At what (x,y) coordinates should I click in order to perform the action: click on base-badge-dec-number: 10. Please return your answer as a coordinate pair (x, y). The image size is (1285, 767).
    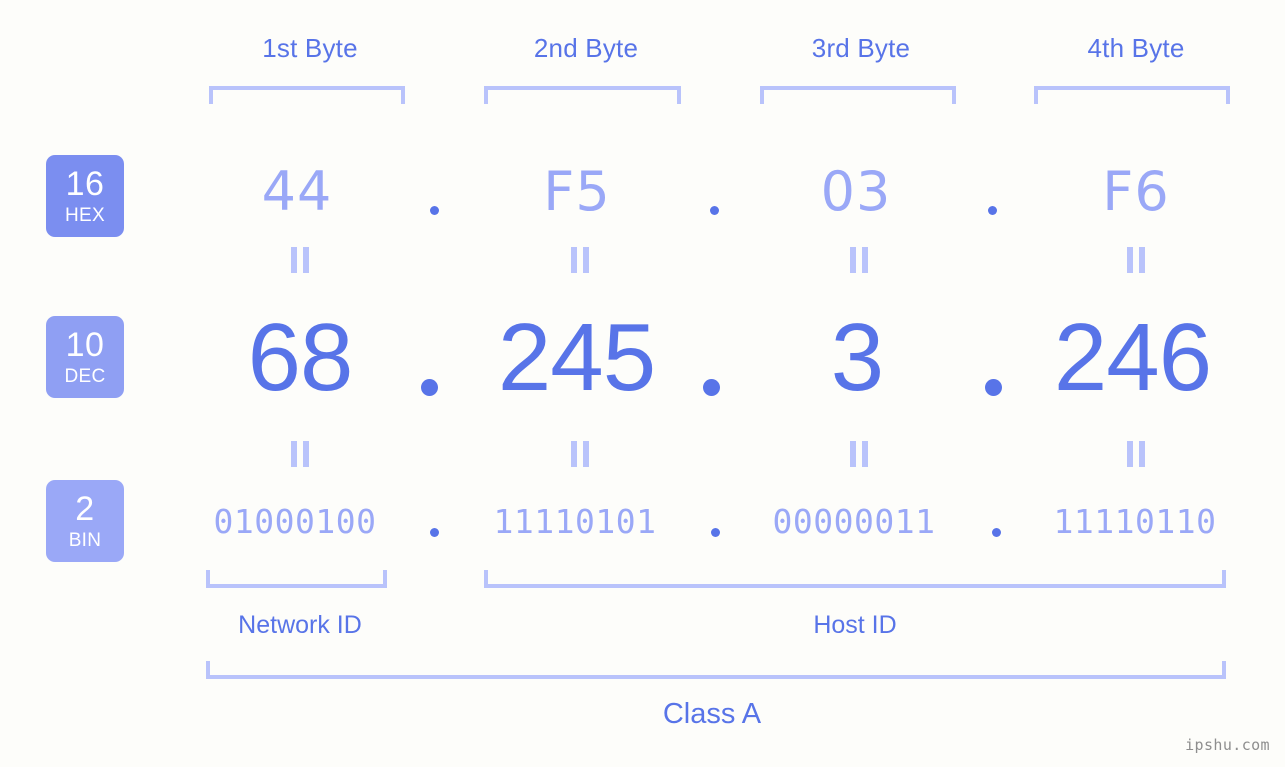
    Looking at the image, I should click on (85, 345).